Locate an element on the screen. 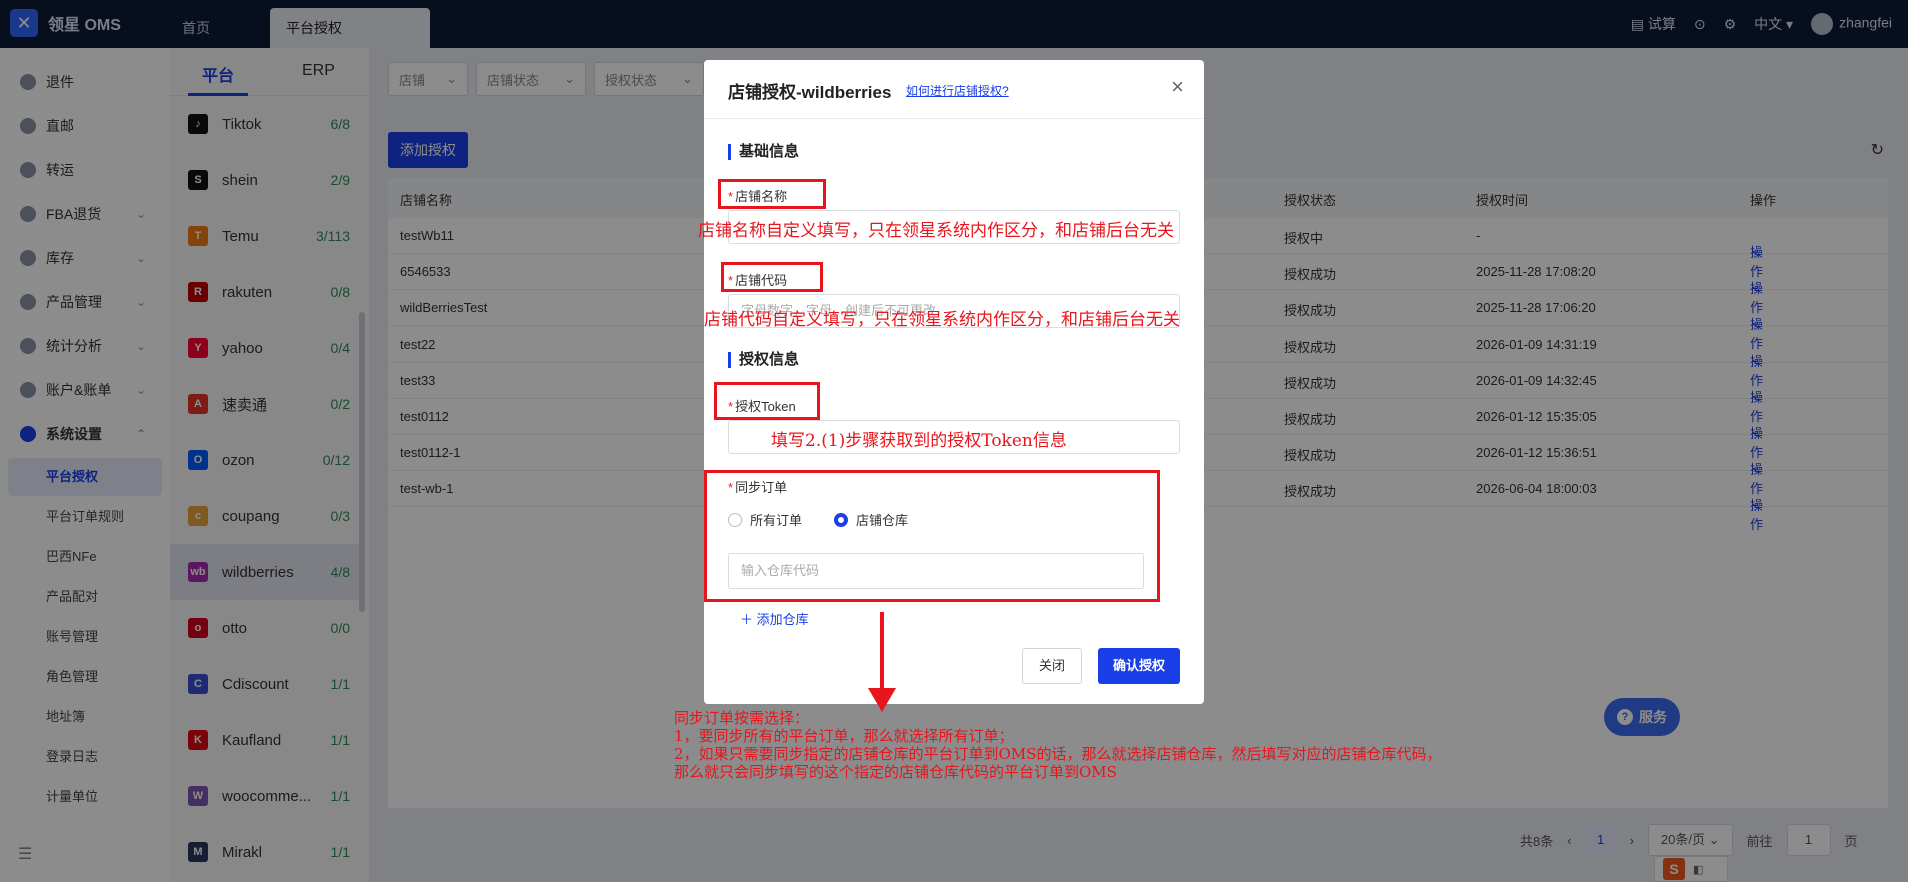  sync-note-line: 那么就只会同步填写的这个指定的店铺仓库代码的平台订单到OMS is located at coordinates (895, 772).